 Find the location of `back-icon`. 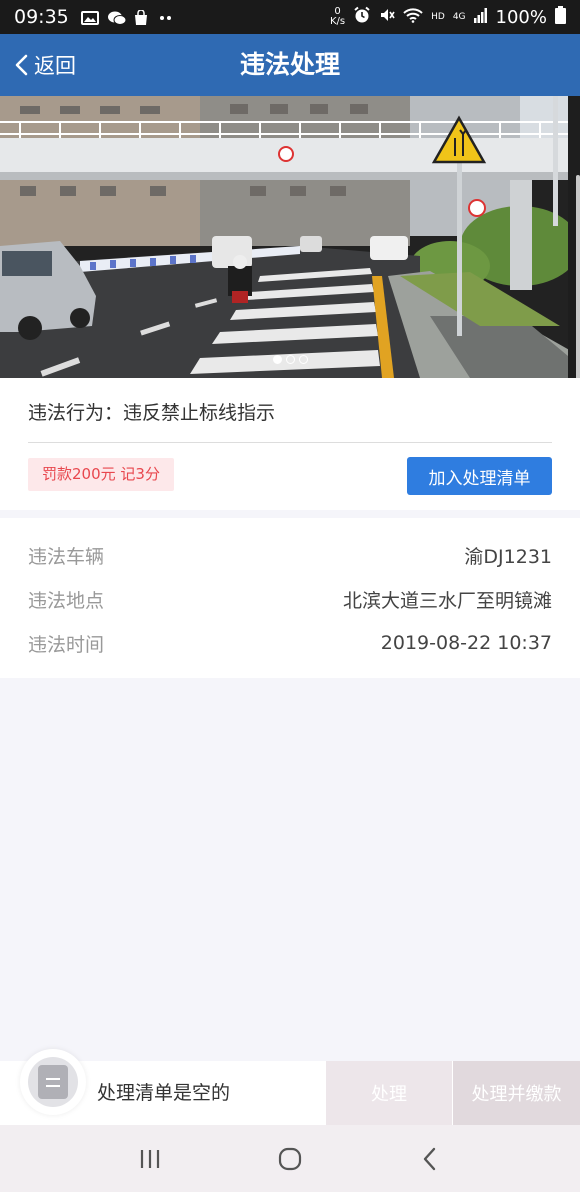

back-icon is located at coordinates (429, 1158).